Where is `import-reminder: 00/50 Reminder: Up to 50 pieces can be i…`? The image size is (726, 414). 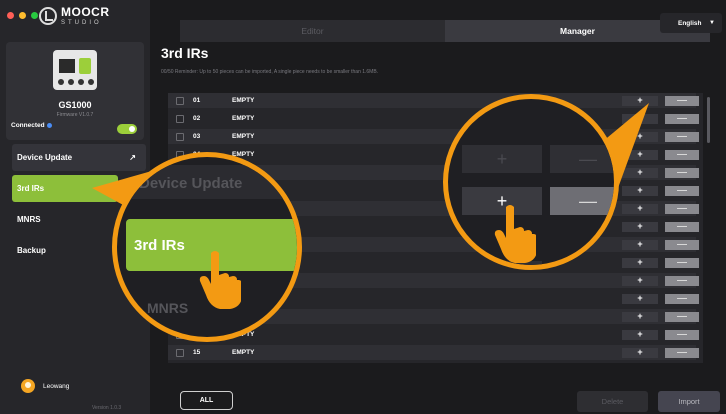
import-reminder: 00/50 Reminder: Up to 50 pieces can be i… is located at coordinates (270, 72).